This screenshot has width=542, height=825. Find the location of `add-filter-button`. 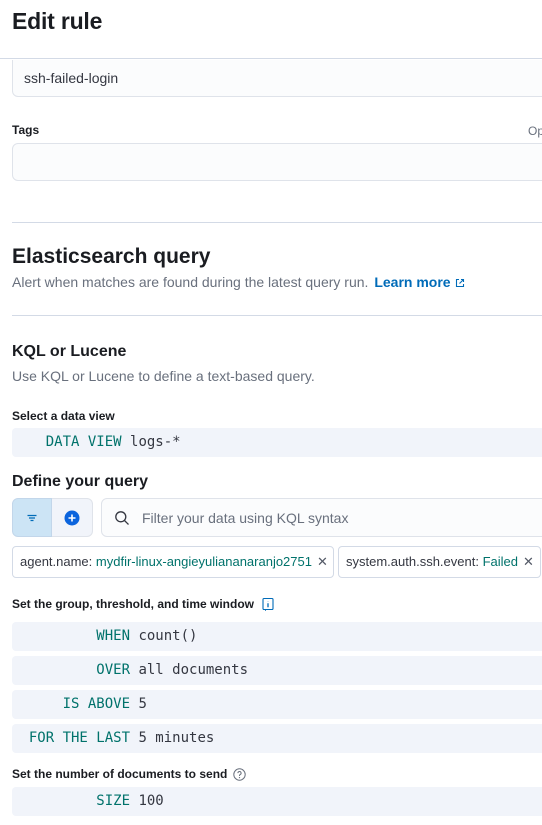

add-filter-button is located at coordinates (72, 517).